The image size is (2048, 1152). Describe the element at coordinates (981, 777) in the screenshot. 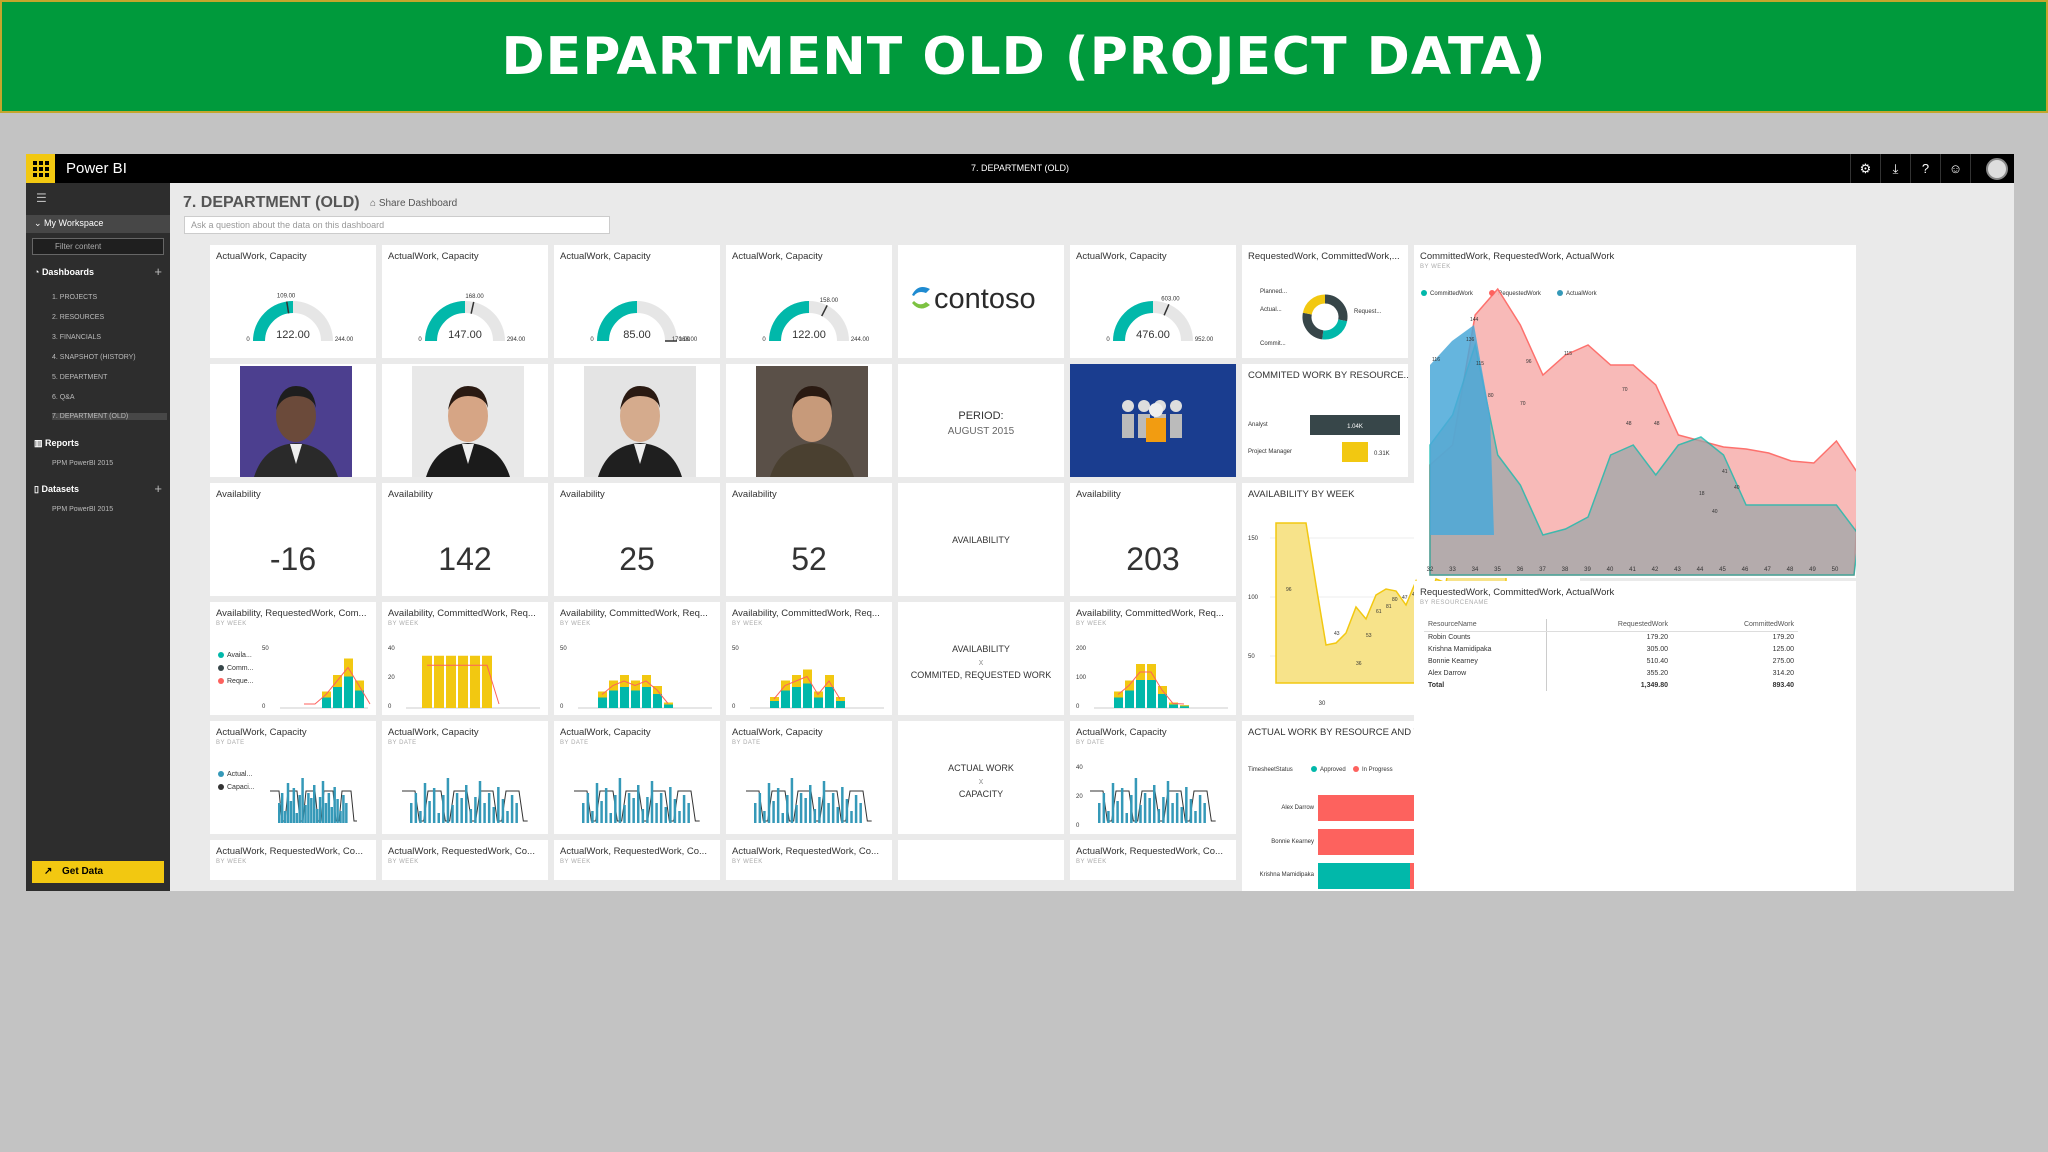

I see `label-tile: ACTUAL WORK x CAPACITY` at that location.